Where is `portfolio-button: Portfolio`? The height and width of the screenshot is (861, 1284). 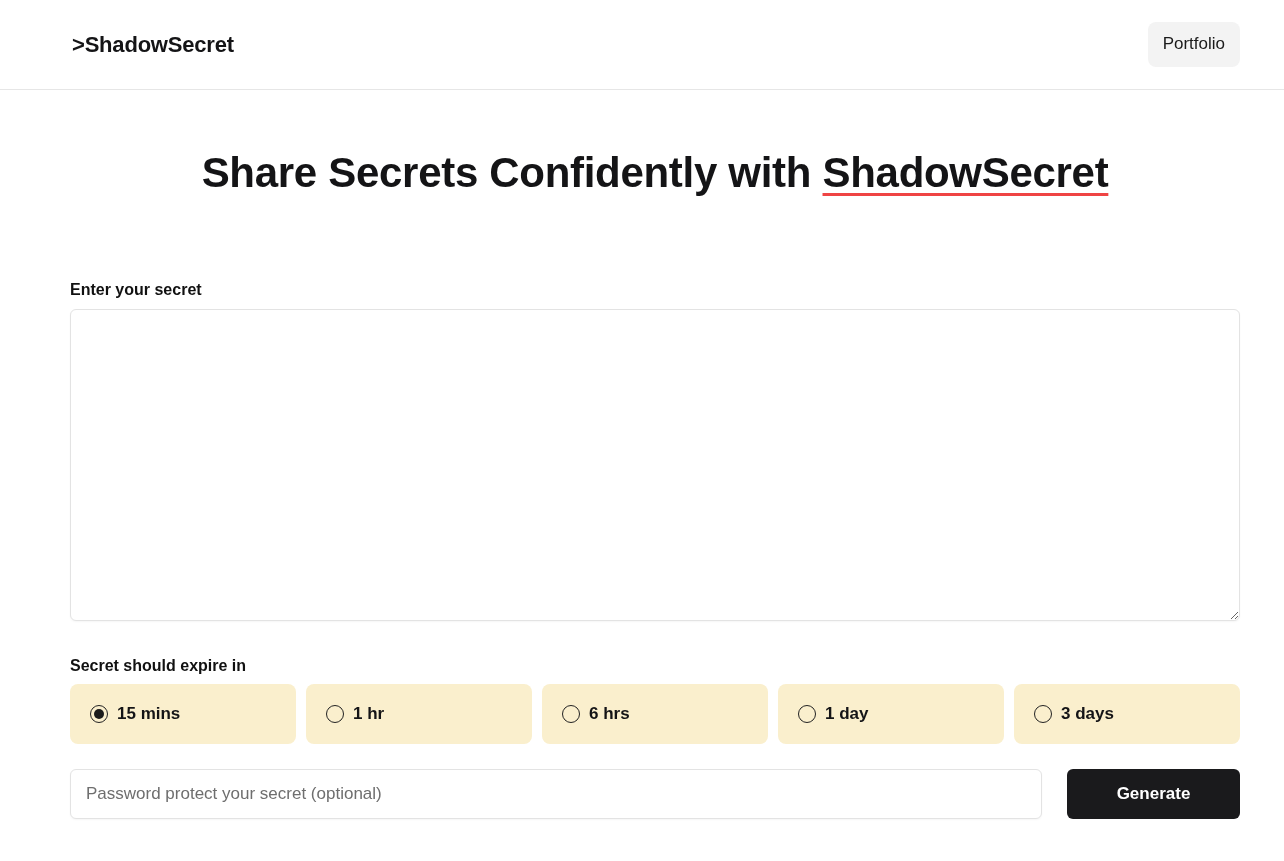
portfolio-button: Portfolio is located at coordinates (1193, 44).